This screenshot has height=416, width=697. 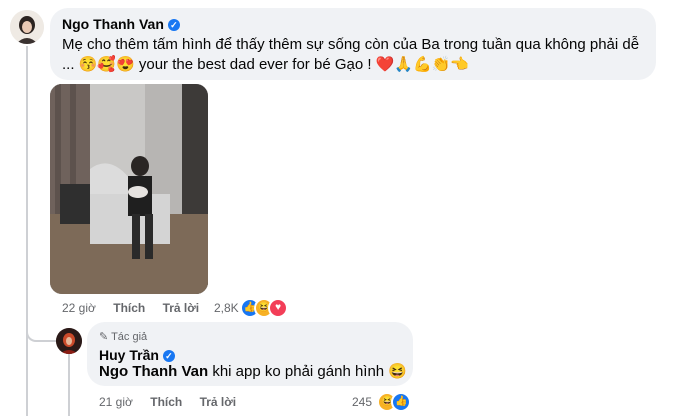 What do you see at coordinates (123, 337) in the screenshot?
I see `author-badge: ✎ Tác giả` at bounding box center [123, 337].